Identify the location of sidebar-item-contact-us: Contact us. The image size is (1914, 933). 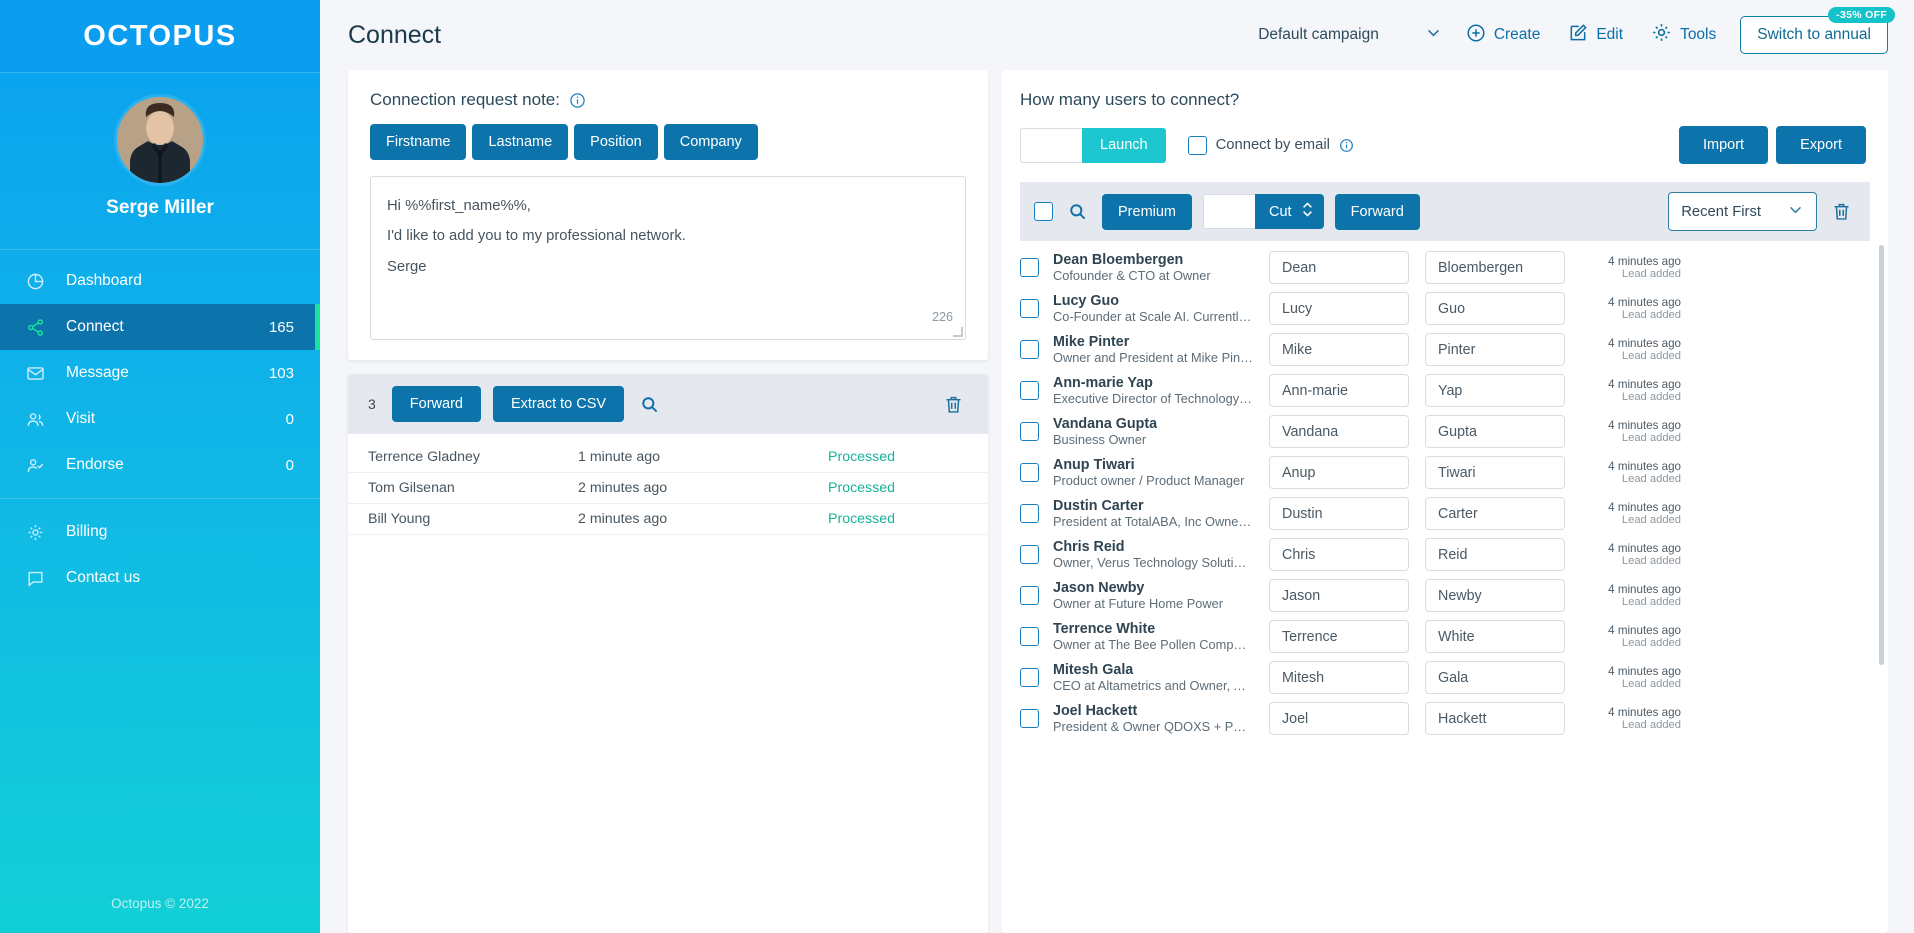
(160, 578).